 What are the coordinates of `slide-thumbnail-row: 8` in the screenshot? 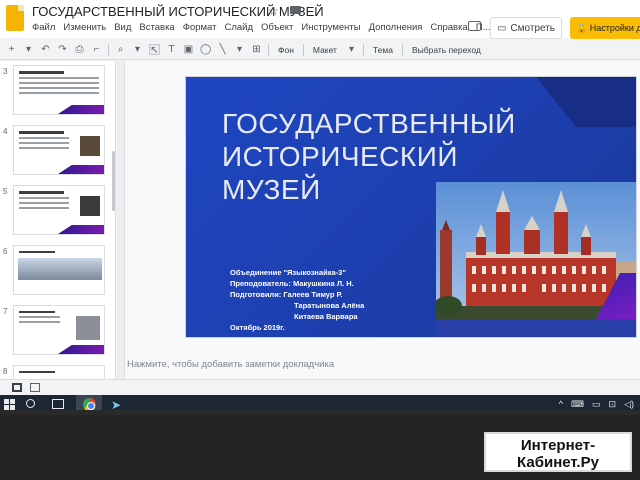 It's located at (57, 371).